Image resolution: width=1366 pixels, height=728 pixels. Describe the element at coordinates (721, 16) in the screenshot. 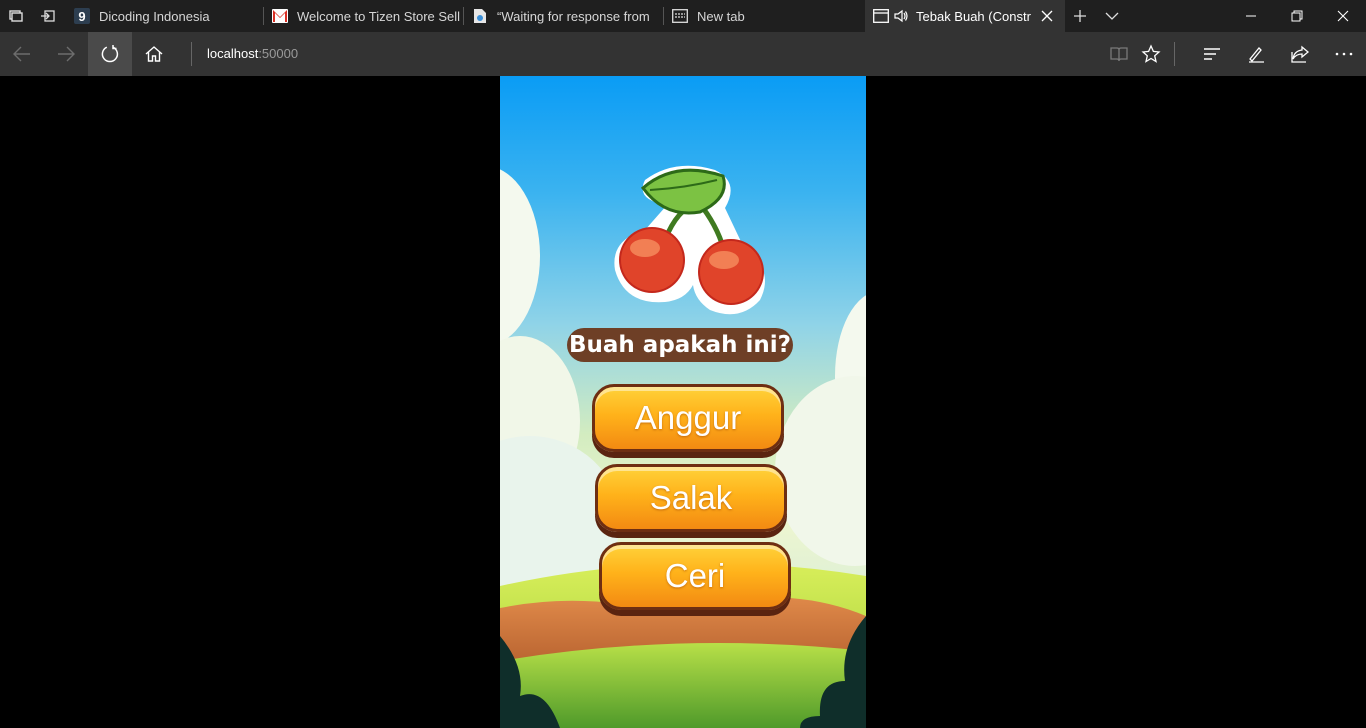

I see `tab-title: New tab` at that location.